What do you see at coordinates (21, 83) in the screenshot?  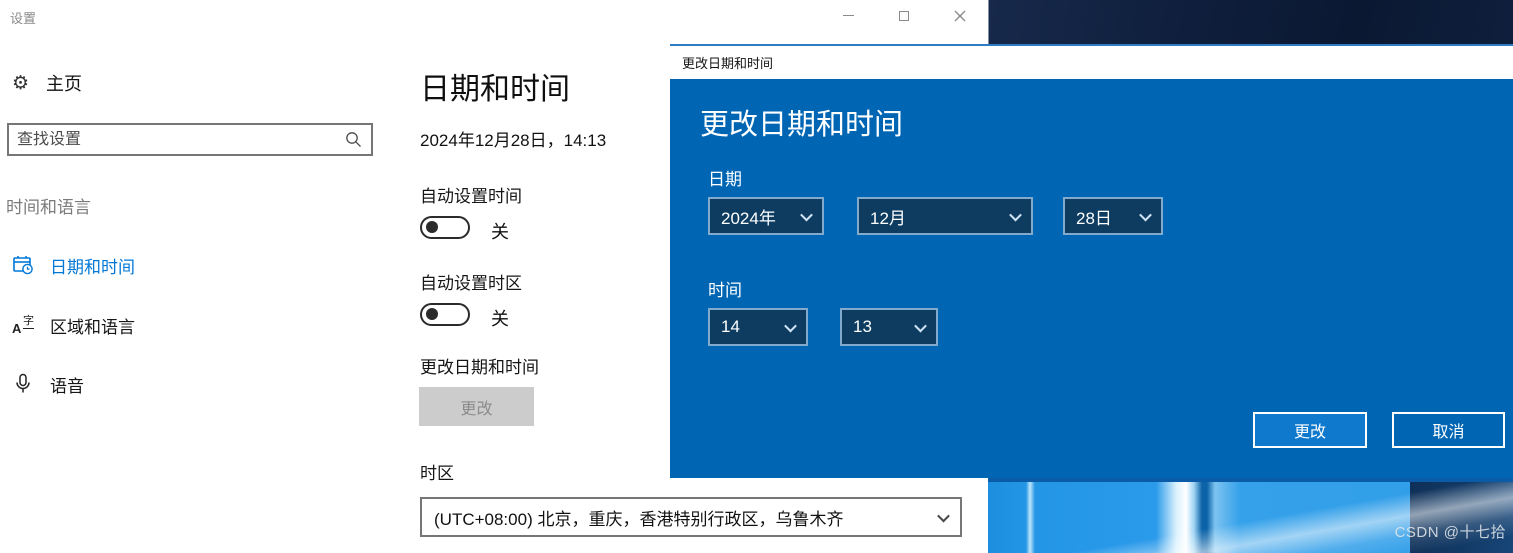 I see `gear-icon: ⚙` at bounding box center [21, 83].